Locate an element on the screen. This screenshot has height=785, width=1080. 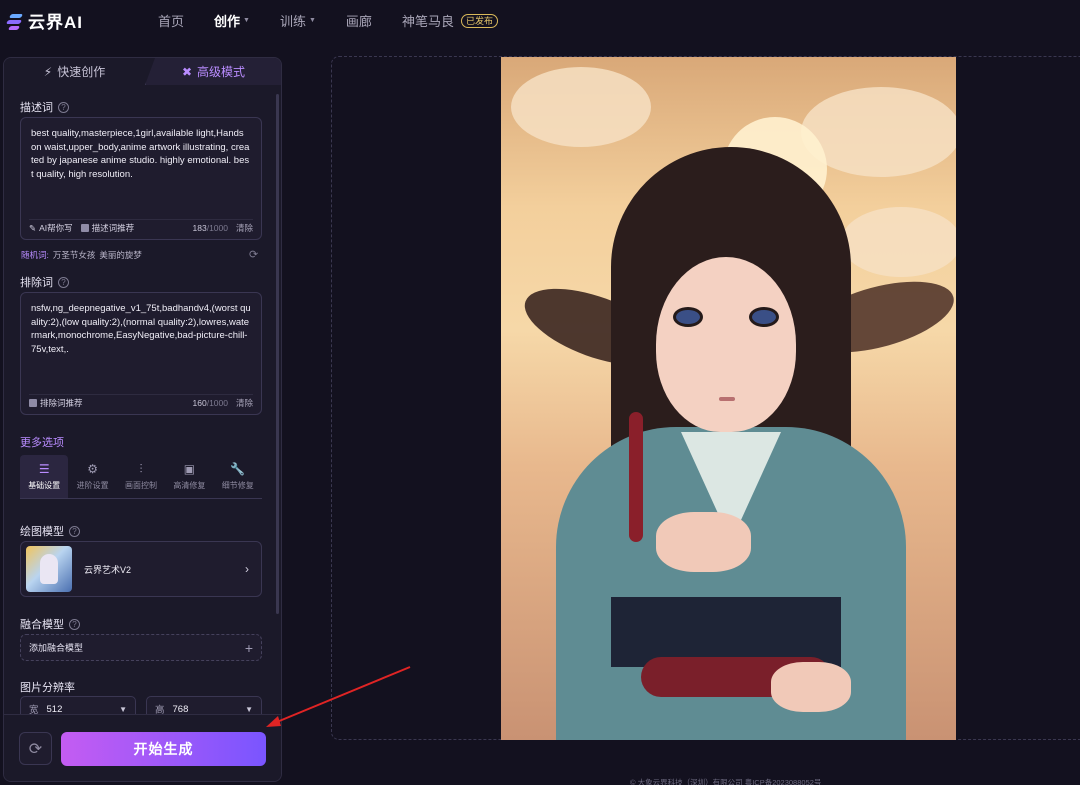
prompt-clear-button: 清除 is located at coordinates (244, 228).